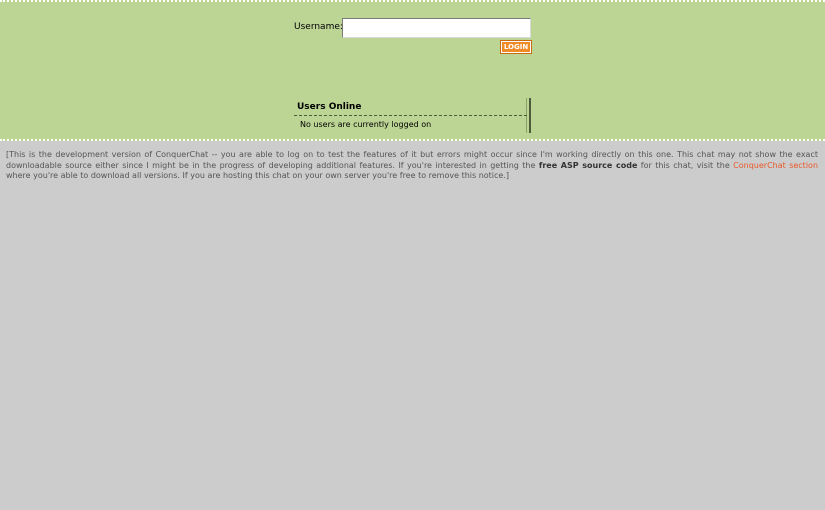 This screenshot has width=825, height=510. What do you see at coordinates (329, 107) in the screenshot?
I see `users-online-title: Users Online` at bounding box center [329, 107].